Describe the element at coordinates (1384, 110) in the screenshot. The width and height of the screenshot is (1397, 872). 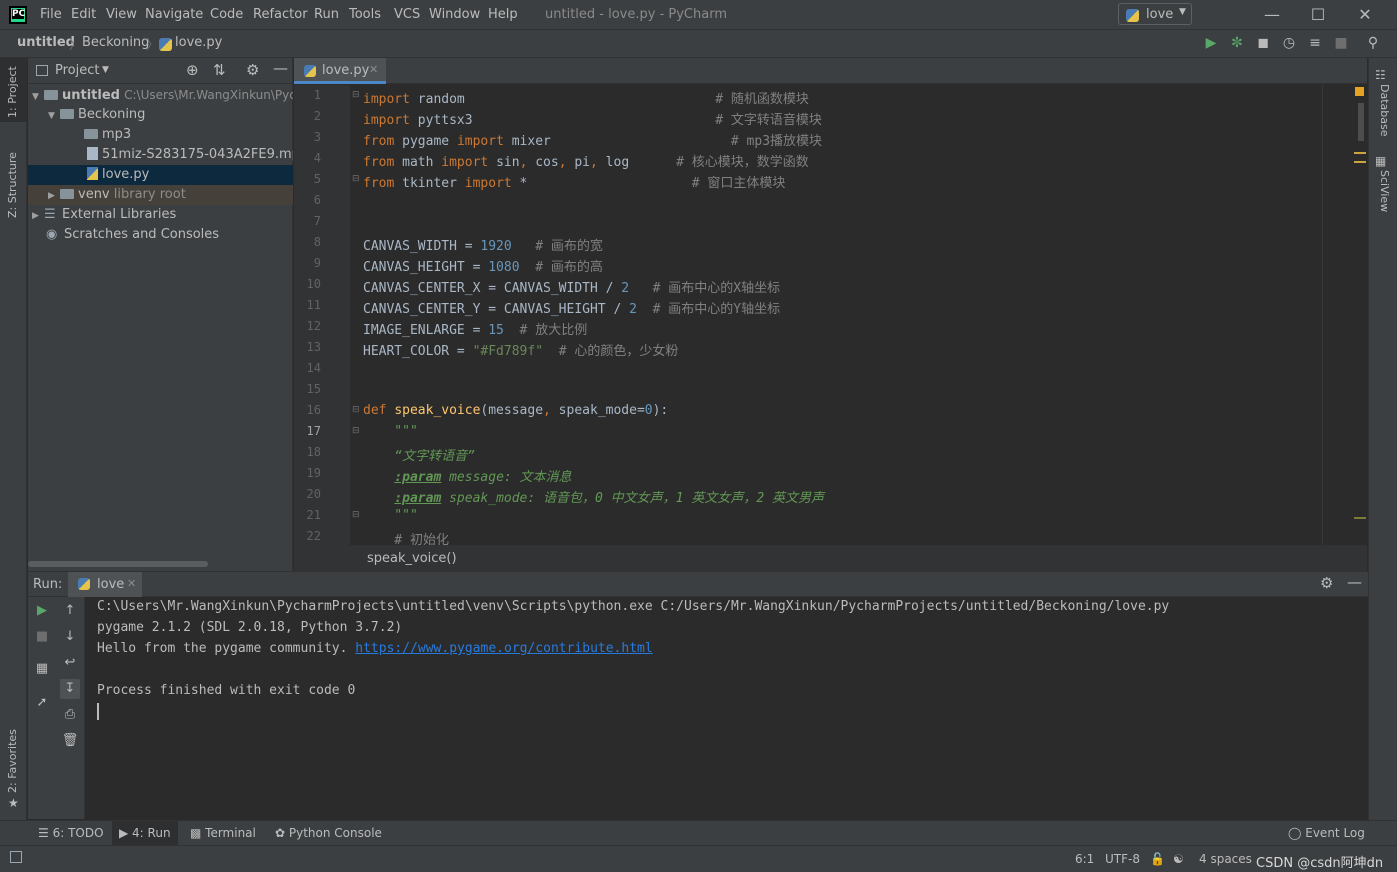
I see `tab-database: Database` at that location.